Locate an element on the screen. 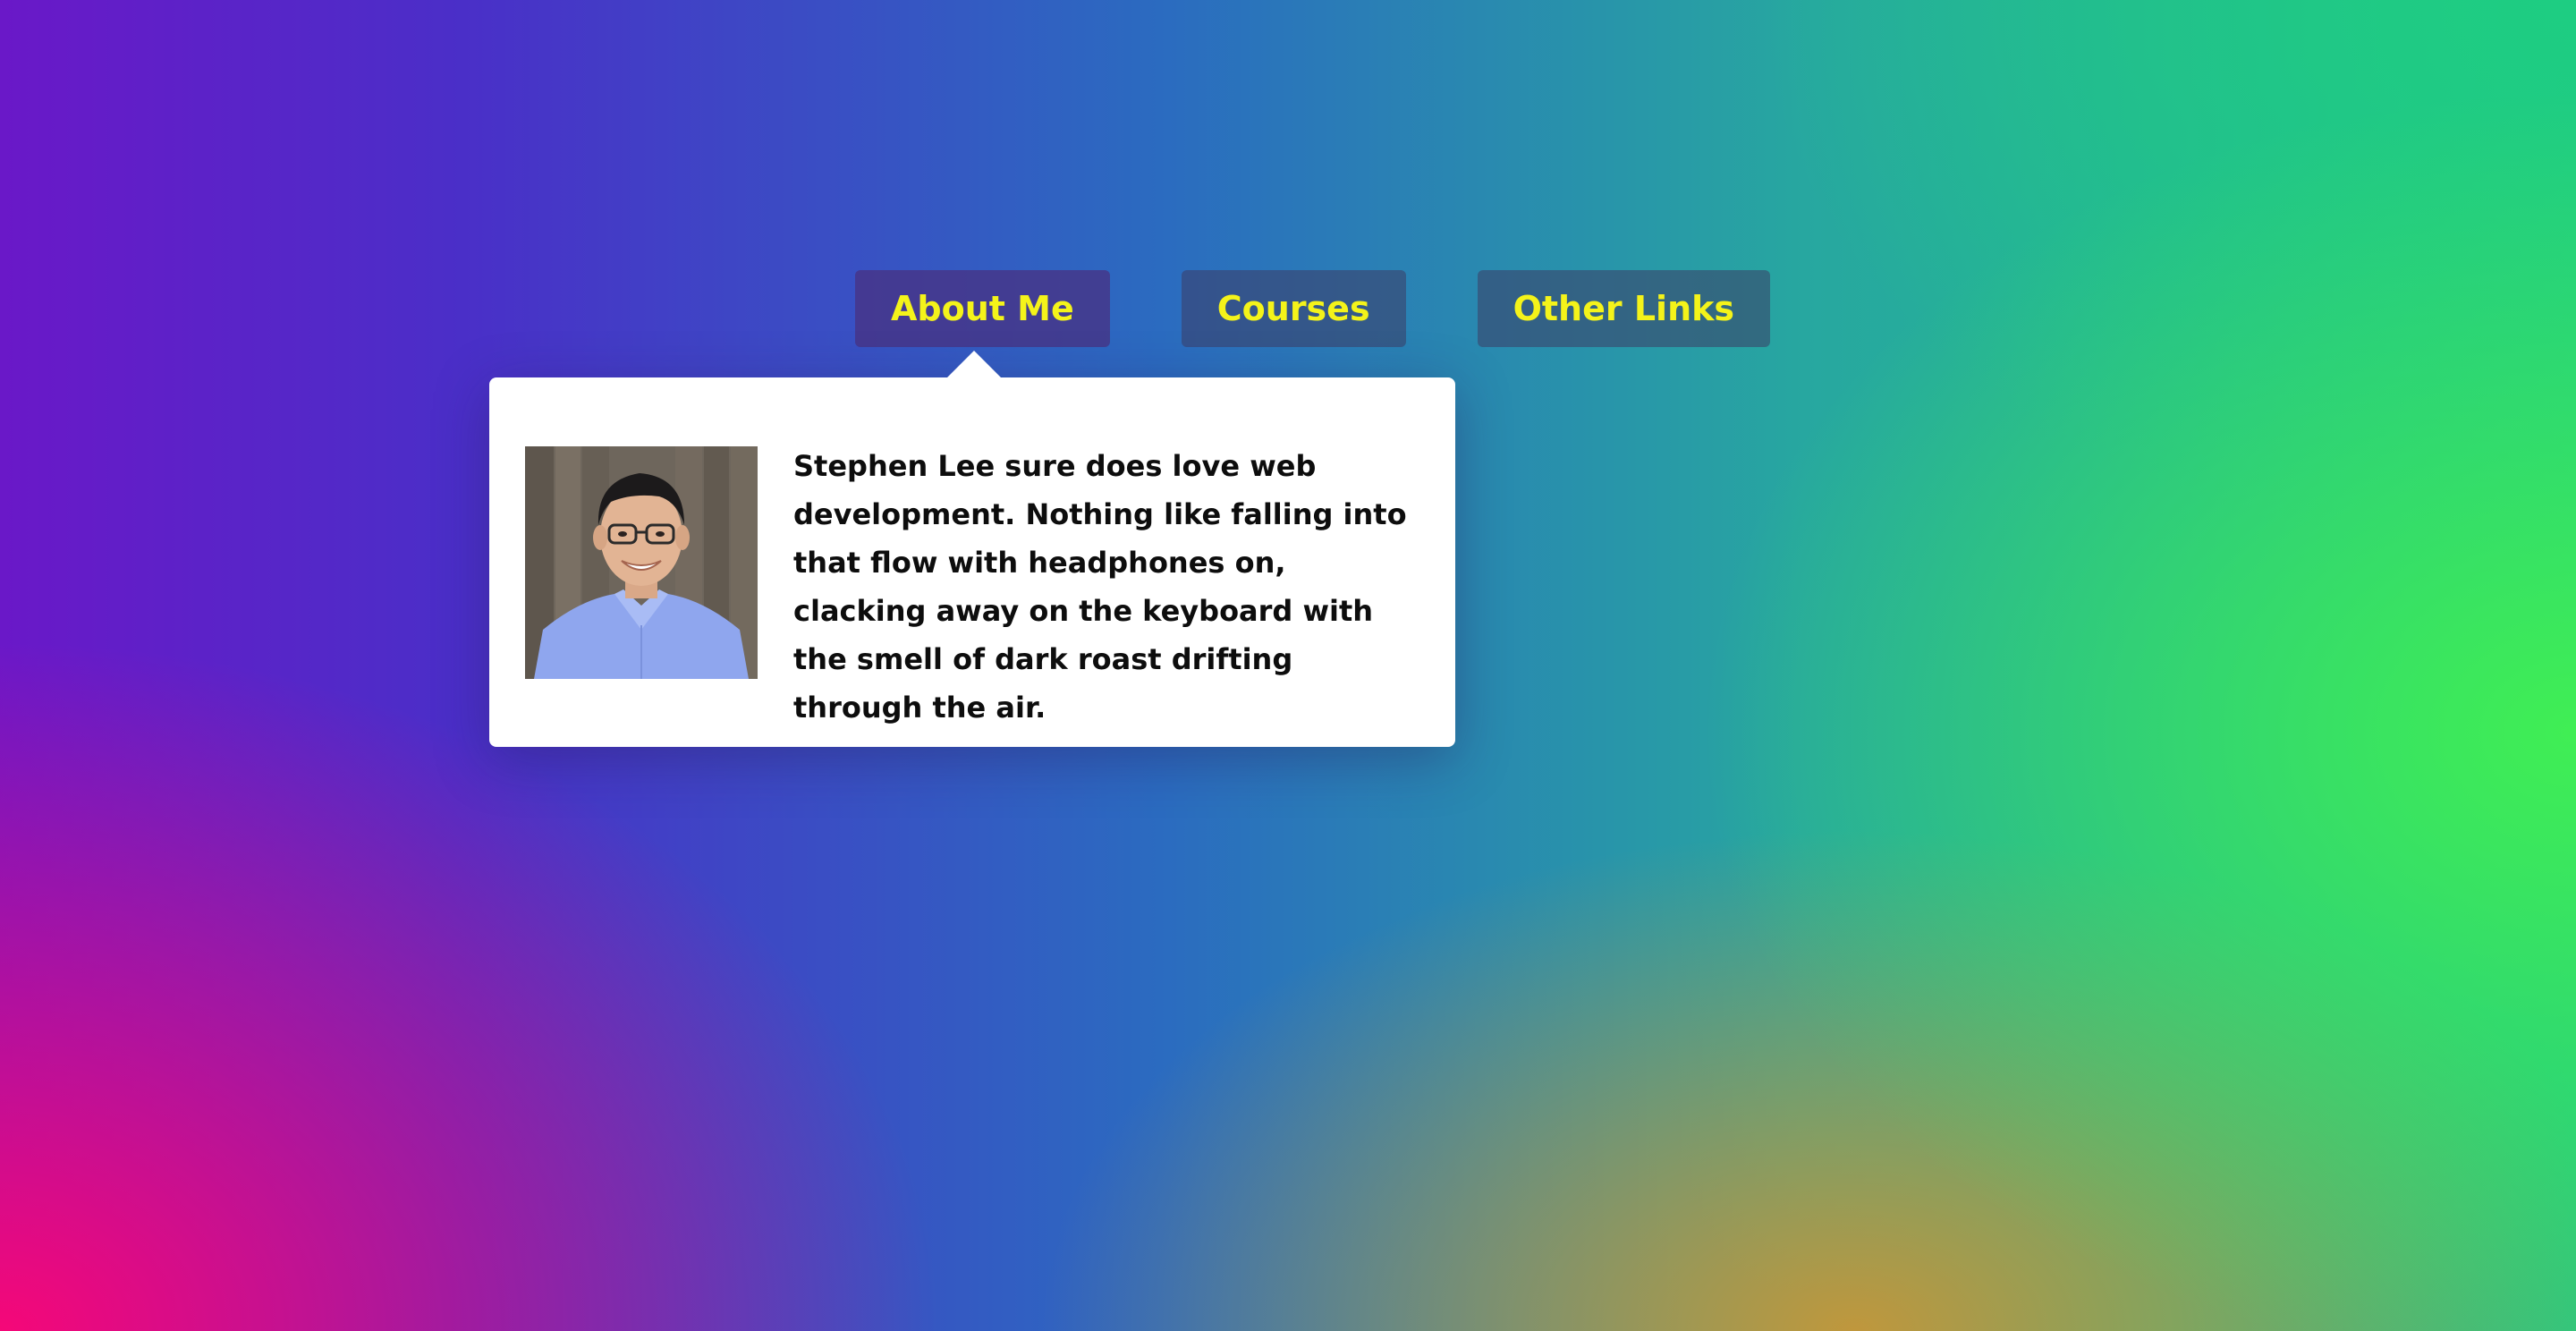 This screenshot has height=1331, width=2576. main-nav: About Me Courses Other Links is located at coordinates (1313, 309).